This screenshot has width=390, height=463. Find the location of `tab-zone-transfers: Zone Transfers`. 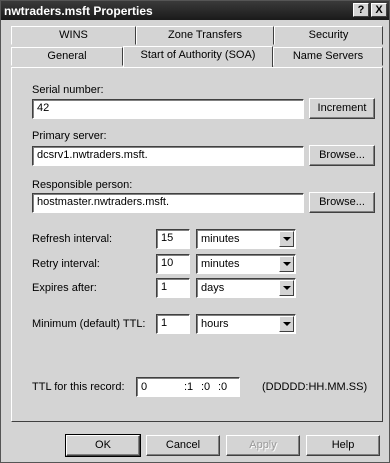

tab-zone-transfers: Zone Transfers is located at coordinates (205, 35).